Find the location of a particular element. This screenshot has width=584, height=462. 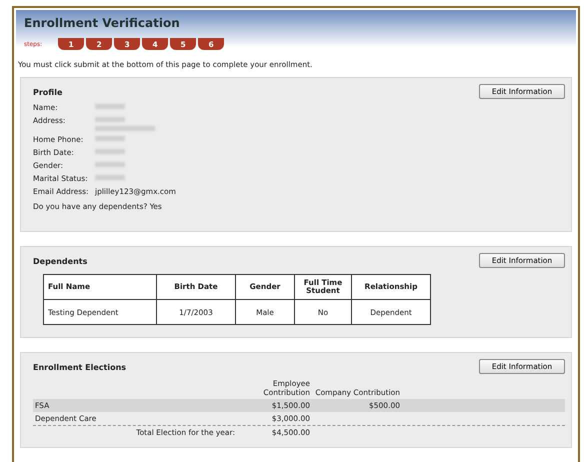

section-title: Dependents is located at coordinates (60, 261).